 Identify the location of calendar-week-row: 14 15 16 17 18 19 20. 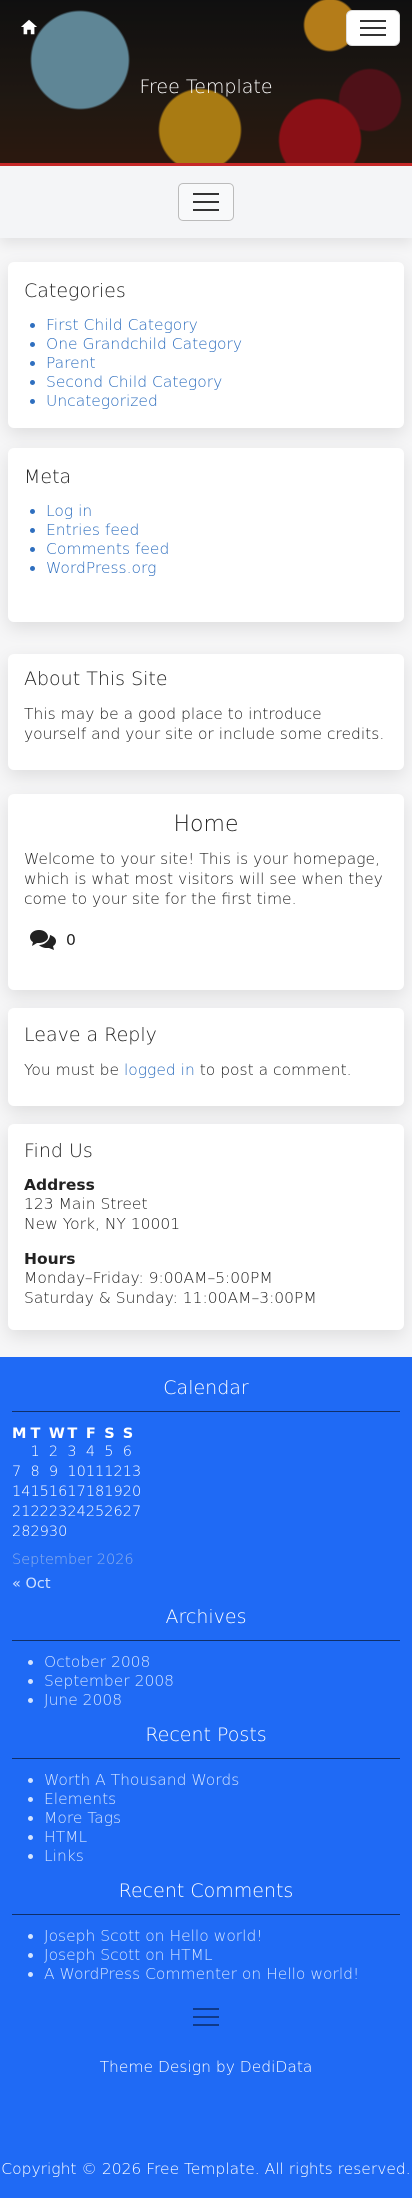
(76, 1492).